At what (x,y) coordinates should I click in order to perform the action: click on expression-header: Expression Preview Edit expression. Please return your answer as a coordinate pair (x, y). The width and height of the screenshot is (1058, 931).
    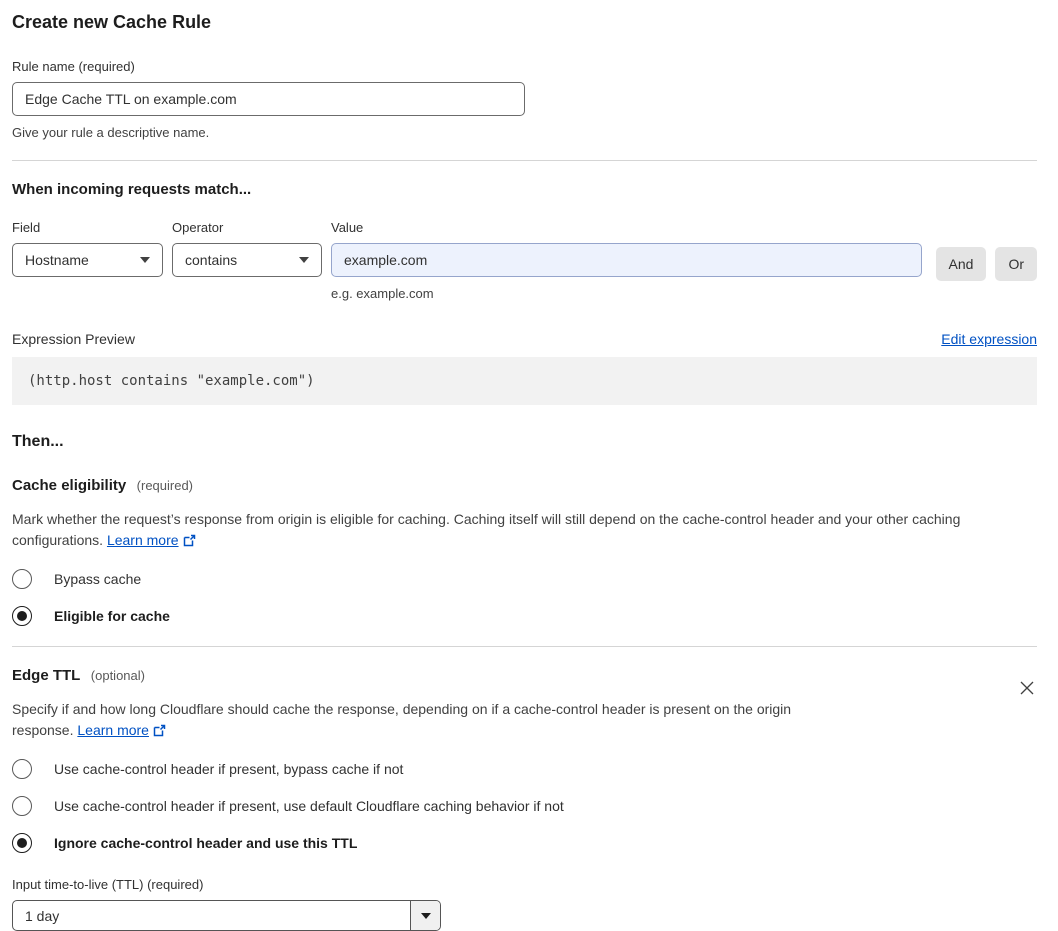
    Looking at the image, I should click on (524, 339).